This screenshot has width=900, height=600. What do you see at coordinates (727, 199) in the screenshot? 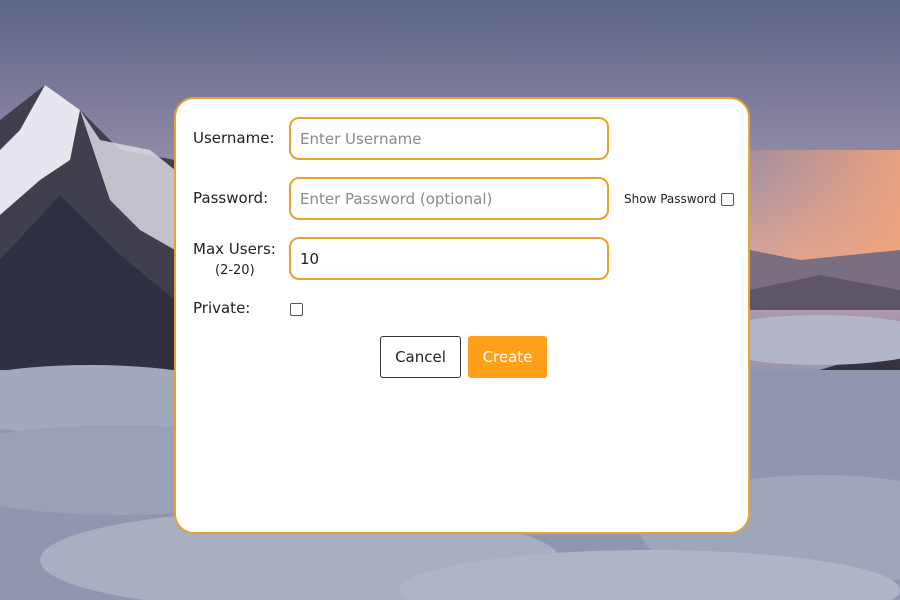
I see `show-password-checkbox` at bounding box center [727, 199].